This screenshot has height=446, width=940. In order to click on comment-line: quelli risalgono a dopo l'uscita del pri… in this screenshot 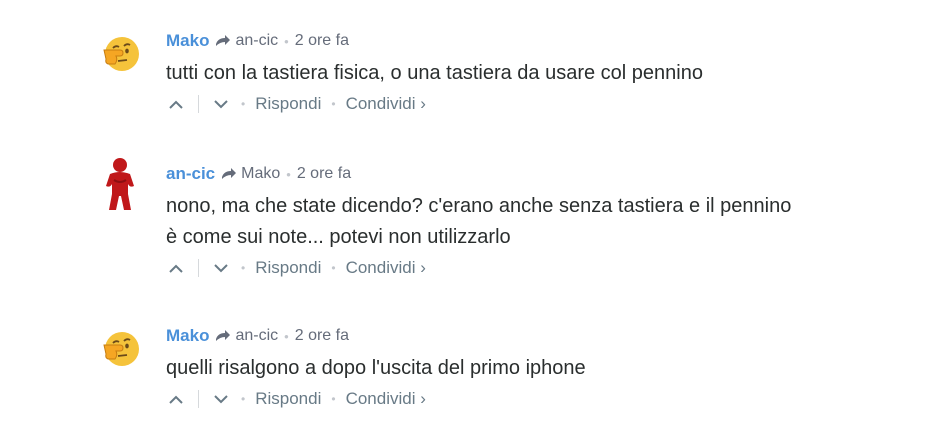, I will do `click(376, 368)`.